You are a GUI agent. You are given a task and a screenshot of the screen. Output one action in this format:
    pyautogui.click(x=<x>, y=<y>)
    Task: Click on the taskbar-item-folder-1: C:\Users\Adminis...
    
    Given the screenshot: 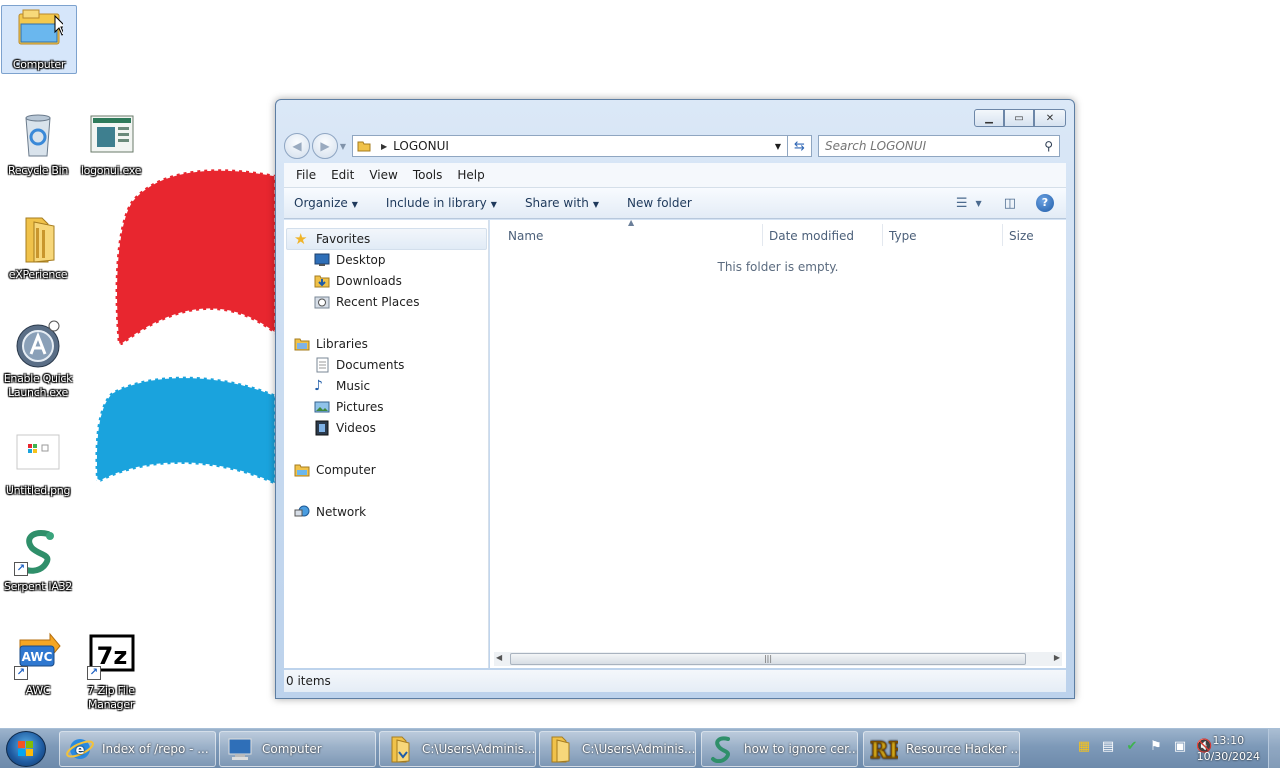 What is the action you would take?
    pyautogui.click(x=457, y=749)
    